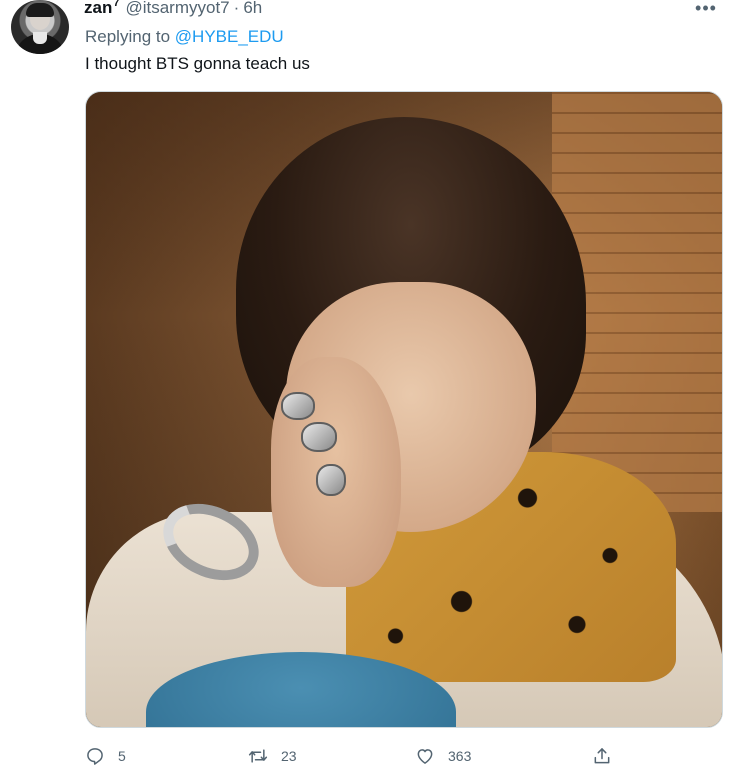 The width and height of the screenshot is (731, 777). Describe the element at coordinates (365, 756) in the screenshot. I see `tweet-actions: 5 23 363` at that location.